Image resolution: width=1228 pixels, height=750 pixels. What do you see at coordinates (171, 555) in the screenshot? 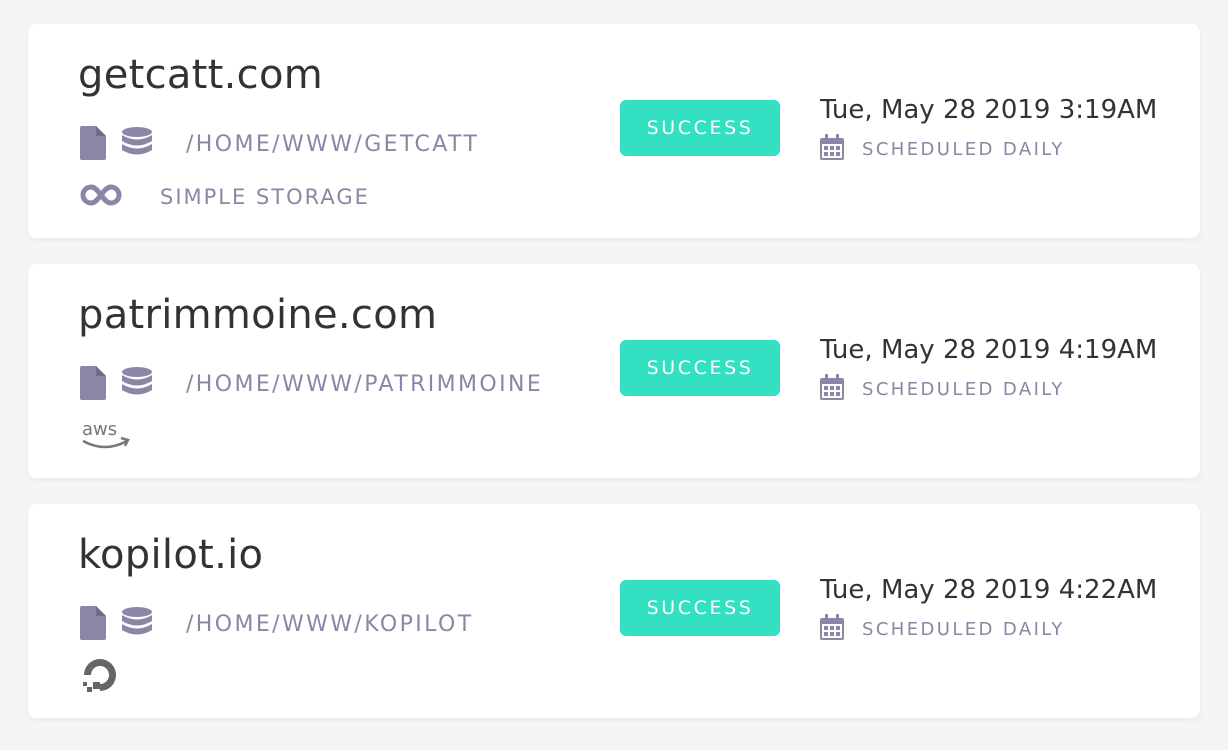
I see `site-name: kopilot.io` at bounding box center [171, 555].